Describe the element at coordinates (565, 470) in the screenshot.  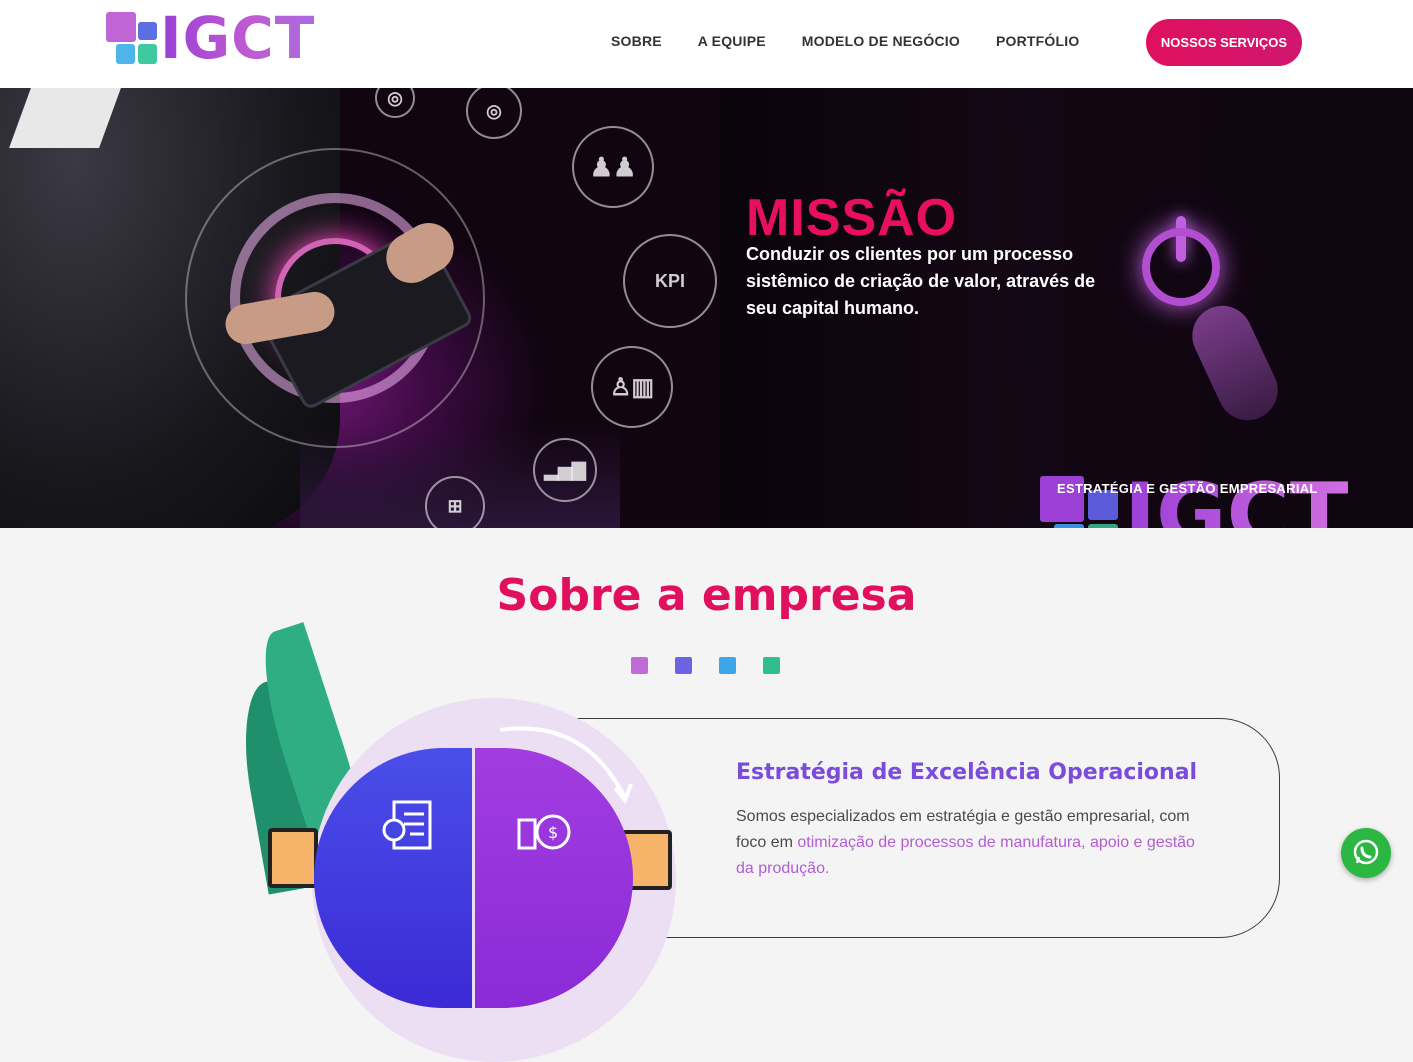
I see `bar-chart-icon: ▂▅▇` at that location.